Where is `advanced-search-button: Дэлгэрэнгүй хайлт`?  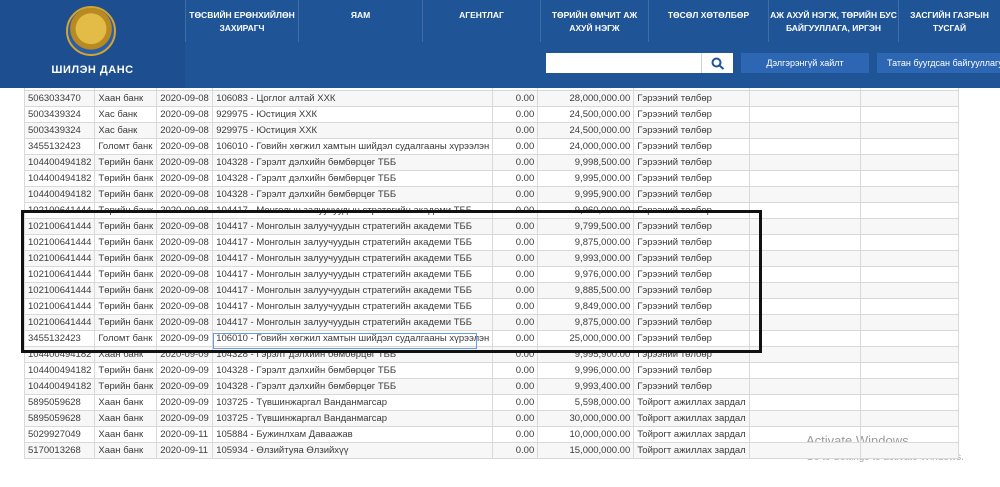 advanced-search-button: Дэлгэрэнгүй хайлт is located at coordinates (805, 63).